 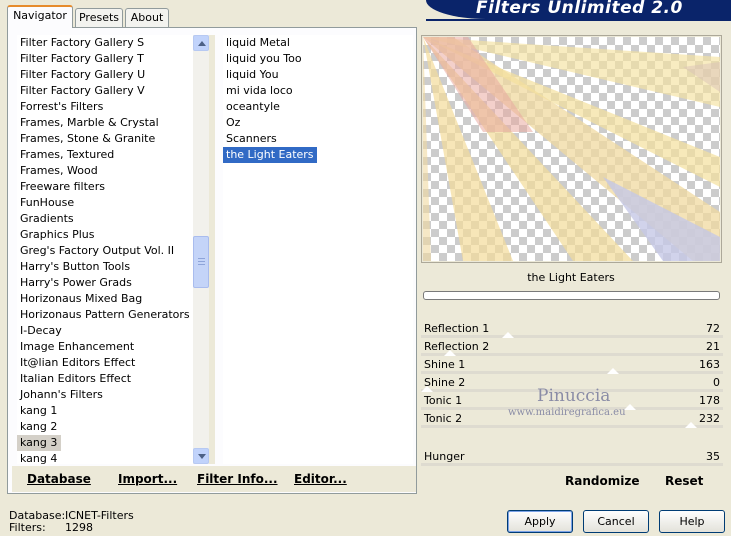 What do you see at coordinates (616, 521) in the screenshot?
I see `cancel-button: Cancel` at bounding box center [616, 521].